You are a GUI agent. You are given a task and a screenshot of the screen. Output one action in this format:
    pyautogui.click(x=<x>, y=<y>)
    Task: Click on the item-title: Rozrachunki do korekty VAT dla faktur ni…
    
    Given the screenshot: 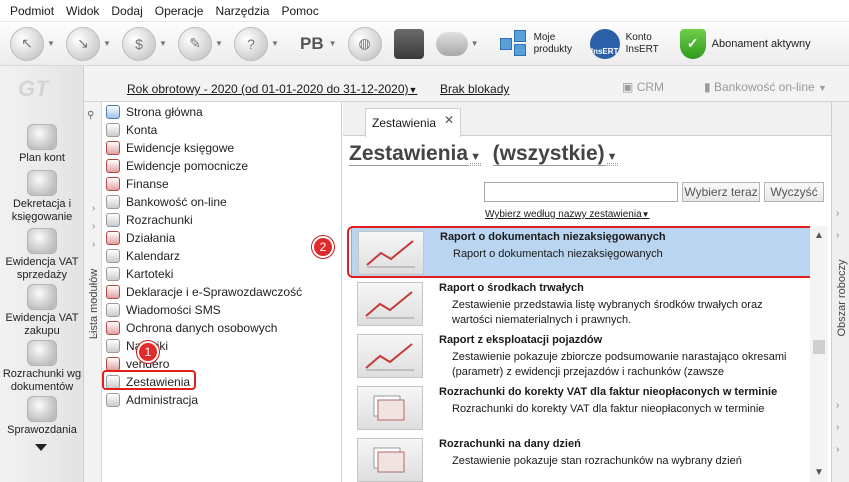 What is the action you would take?
    pyautogui.click(x=608, y=392)
    